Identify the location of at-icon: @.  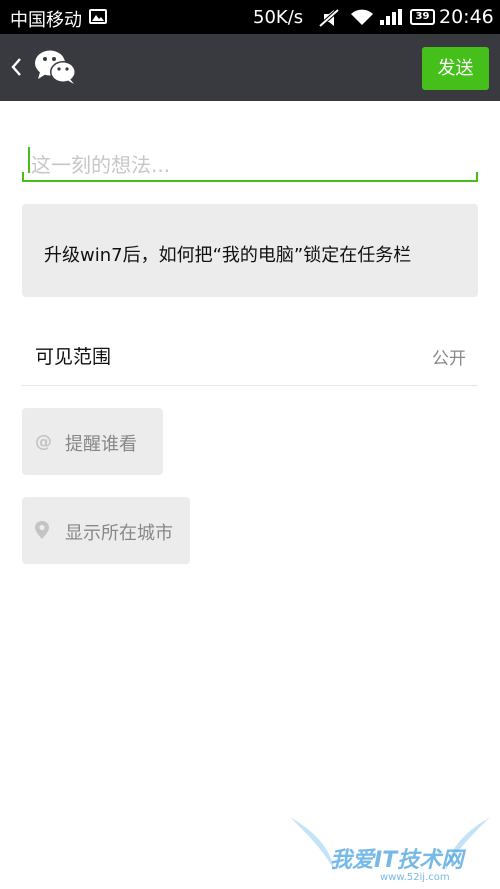
(44, 443).